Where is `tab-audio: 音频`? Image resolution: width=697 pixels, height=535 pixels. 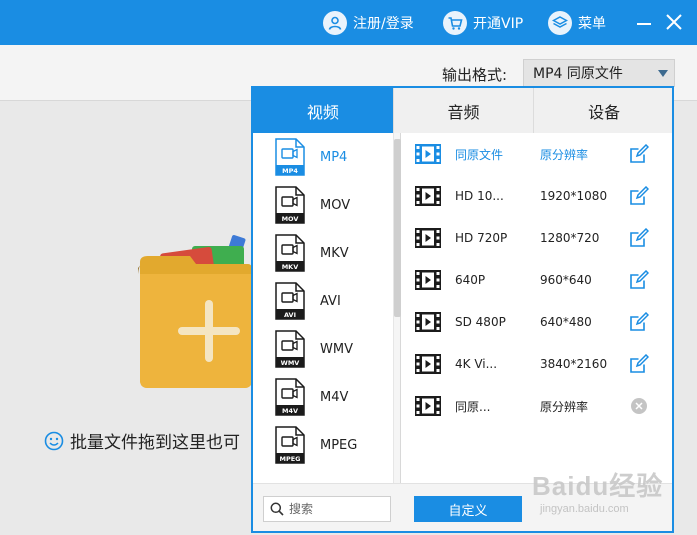
tab-audio: 音频 is located at coordinates (464, 110).